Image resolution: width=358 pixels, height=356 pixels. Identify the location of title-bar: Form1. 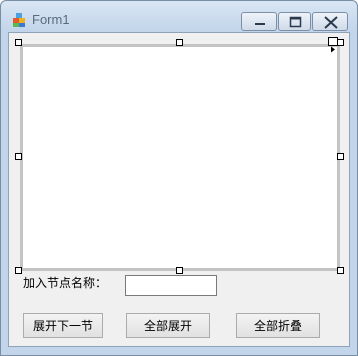
(179, 16).